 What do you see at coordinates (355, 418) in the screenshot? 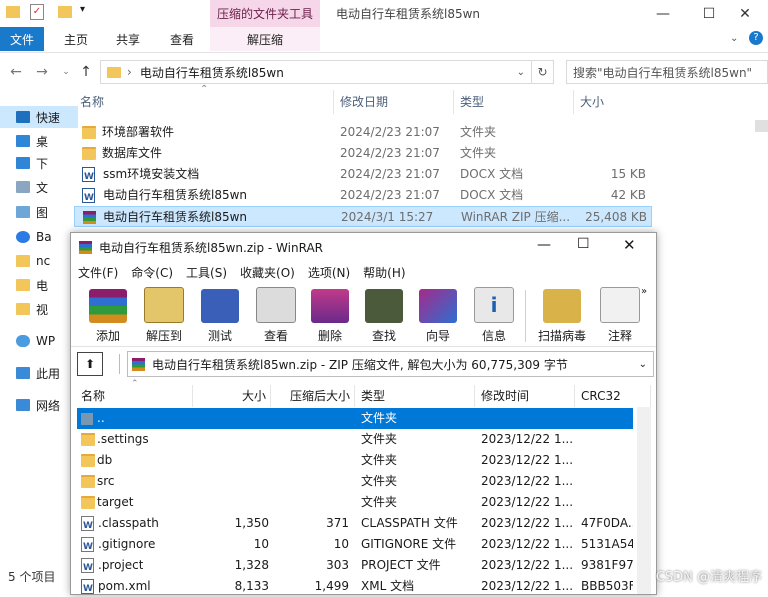
I see `archive-row-selected: .. 文件夹` at bounding box center [355, 418].